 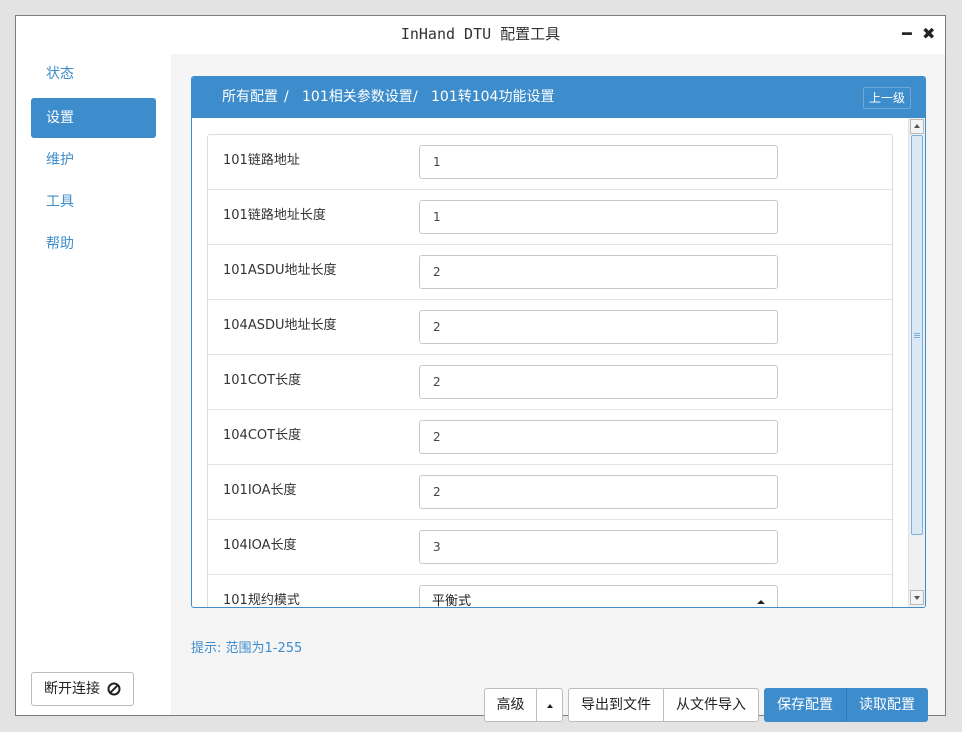 I want to click on field-label: 101COT长度, so click(x=262, y=380).